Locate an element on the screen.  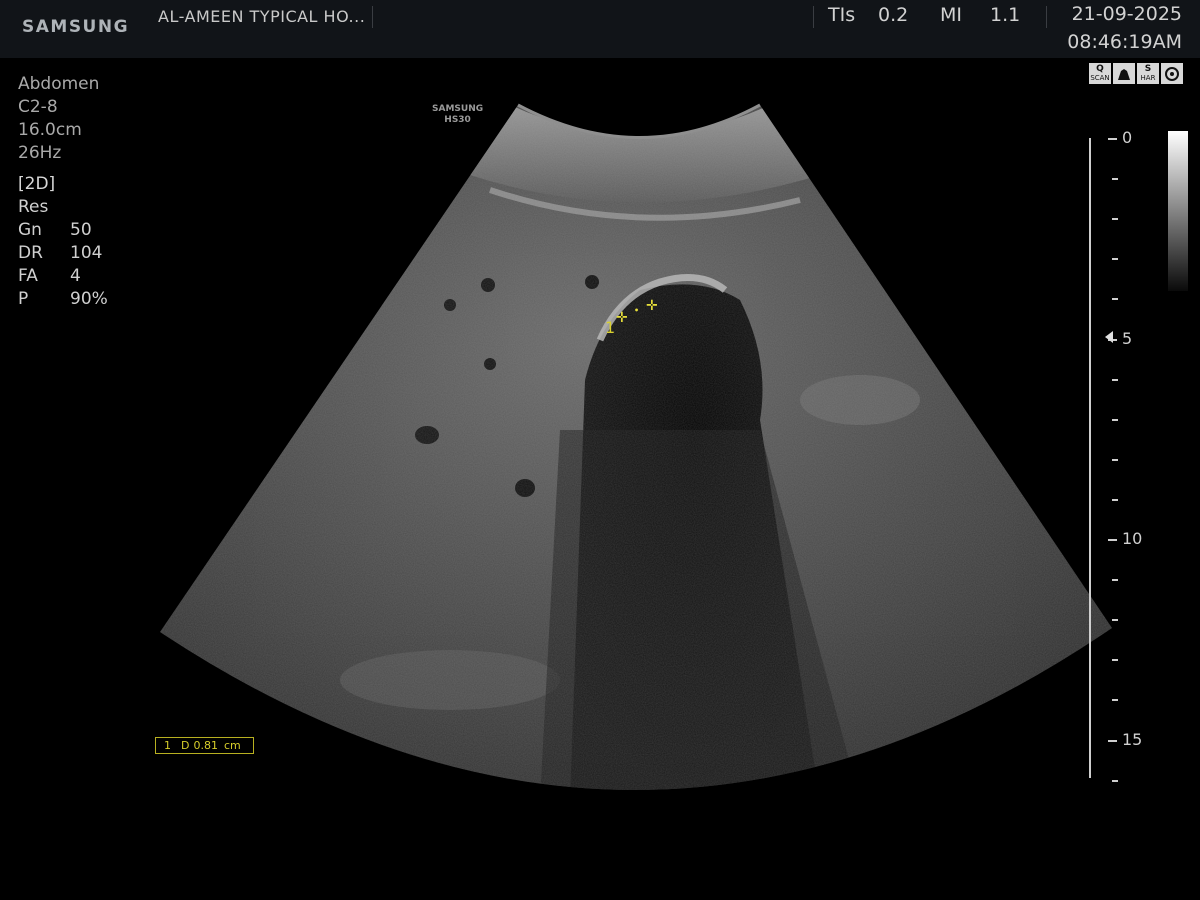
mode-label: [2D] is located at coordinates (37, 184).